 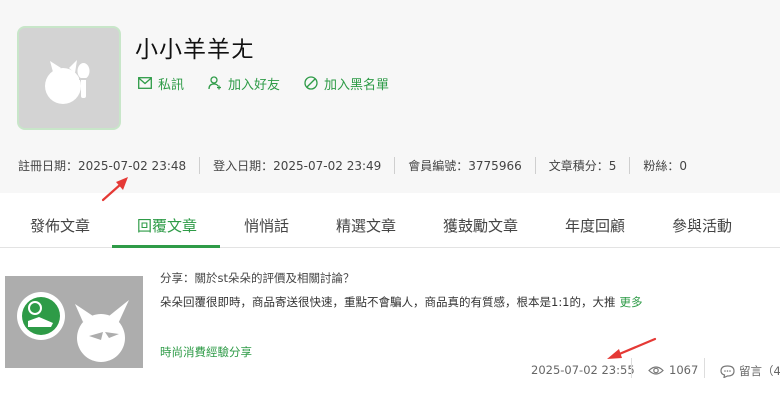 I want to click on add-blacklist-button: 加入黑名單, so click(x=346, y=83).